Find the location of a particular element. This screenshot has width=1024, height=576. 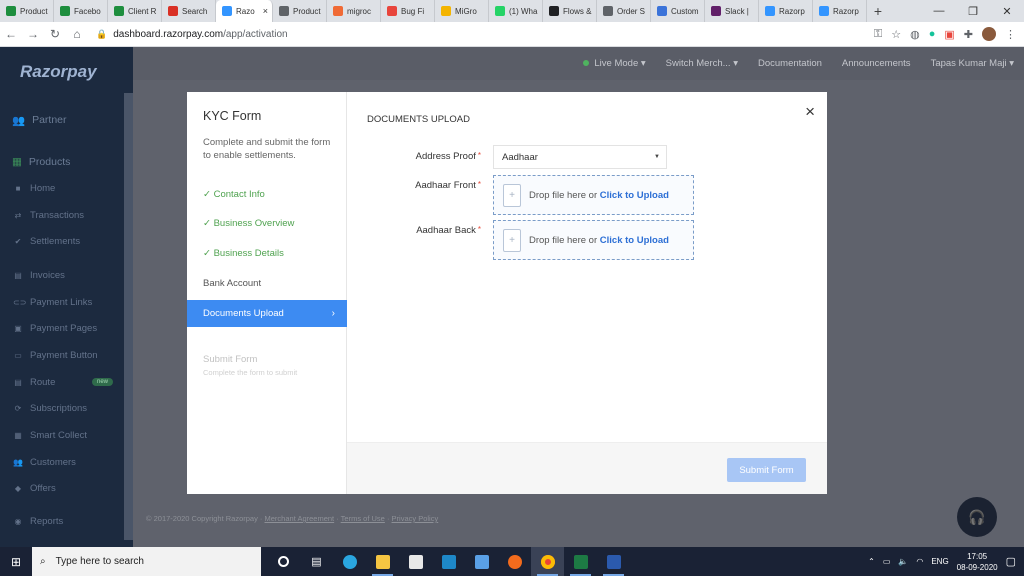

back-icon: ← is located at coordinates (11, 34).